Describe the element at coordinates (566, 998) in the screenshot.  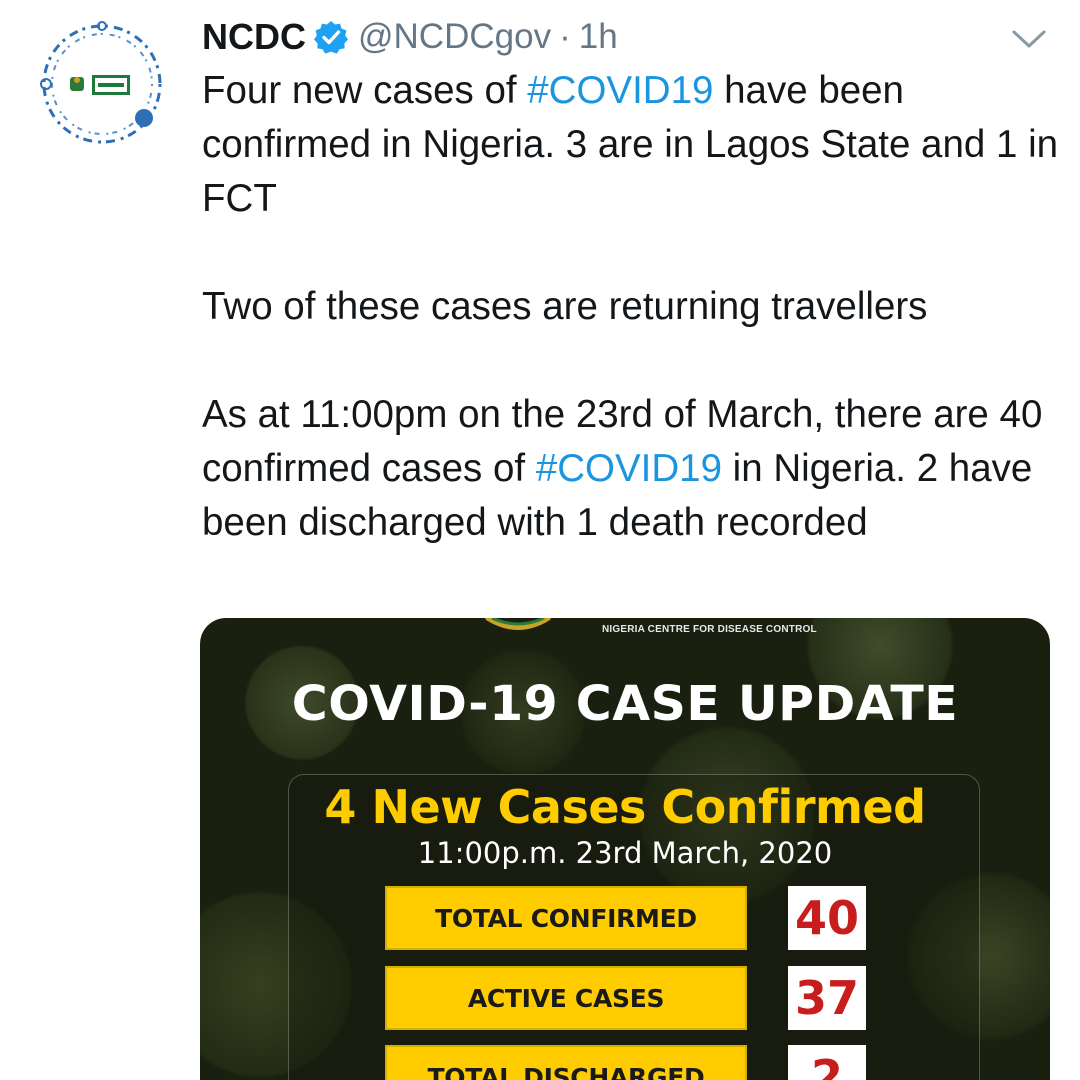
I see `stat-label-active-cases: ACTIVE CASES` at that location.